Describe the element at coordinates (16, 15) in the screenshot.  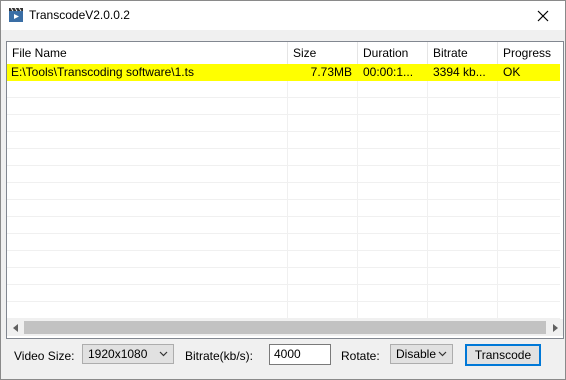
I see `video-clapper-icon` at that location.